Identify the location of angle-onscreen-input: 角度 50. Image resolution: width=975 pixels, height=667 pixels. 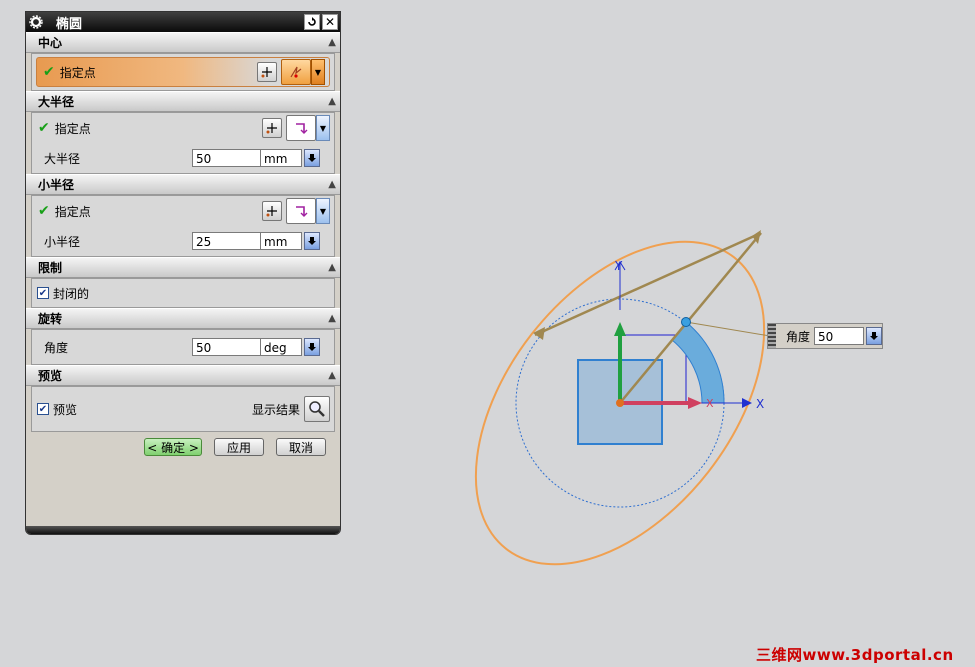
(825, 336).